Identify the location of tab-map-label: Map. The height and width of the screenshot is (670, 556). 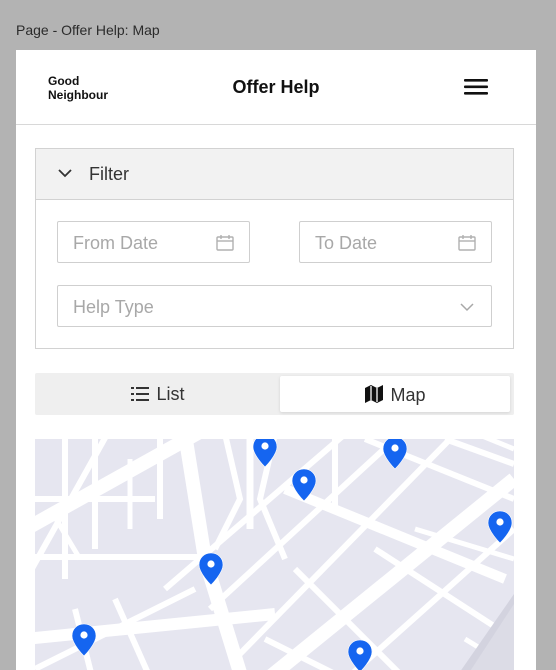
(408, 395).